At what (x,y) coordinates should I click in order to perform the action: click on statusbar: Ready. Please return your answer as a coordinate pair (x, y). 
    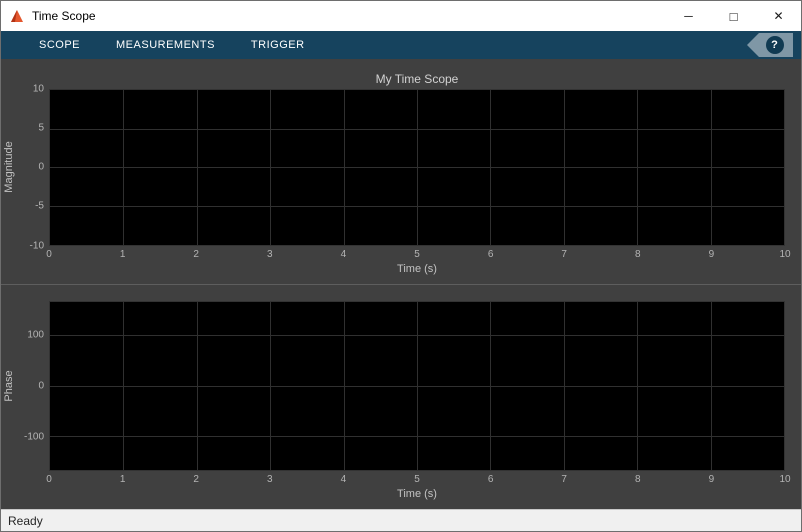
    Looking at the image, I should click on (401, 520).